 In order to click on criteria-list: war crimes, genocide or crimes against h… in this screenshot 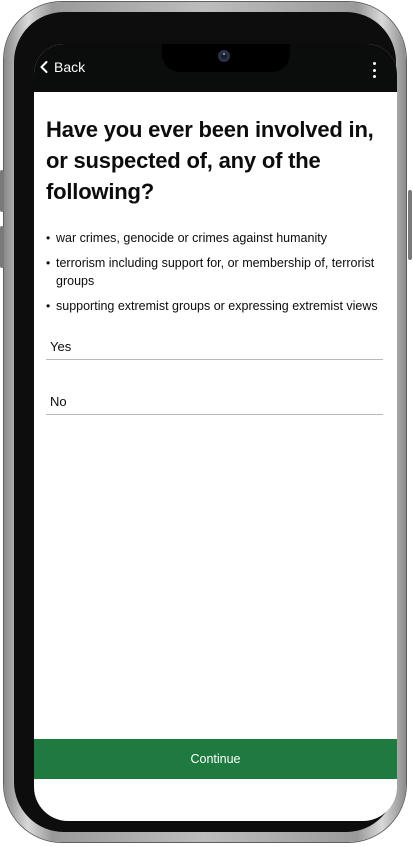, I will do `click(214, 272)`.